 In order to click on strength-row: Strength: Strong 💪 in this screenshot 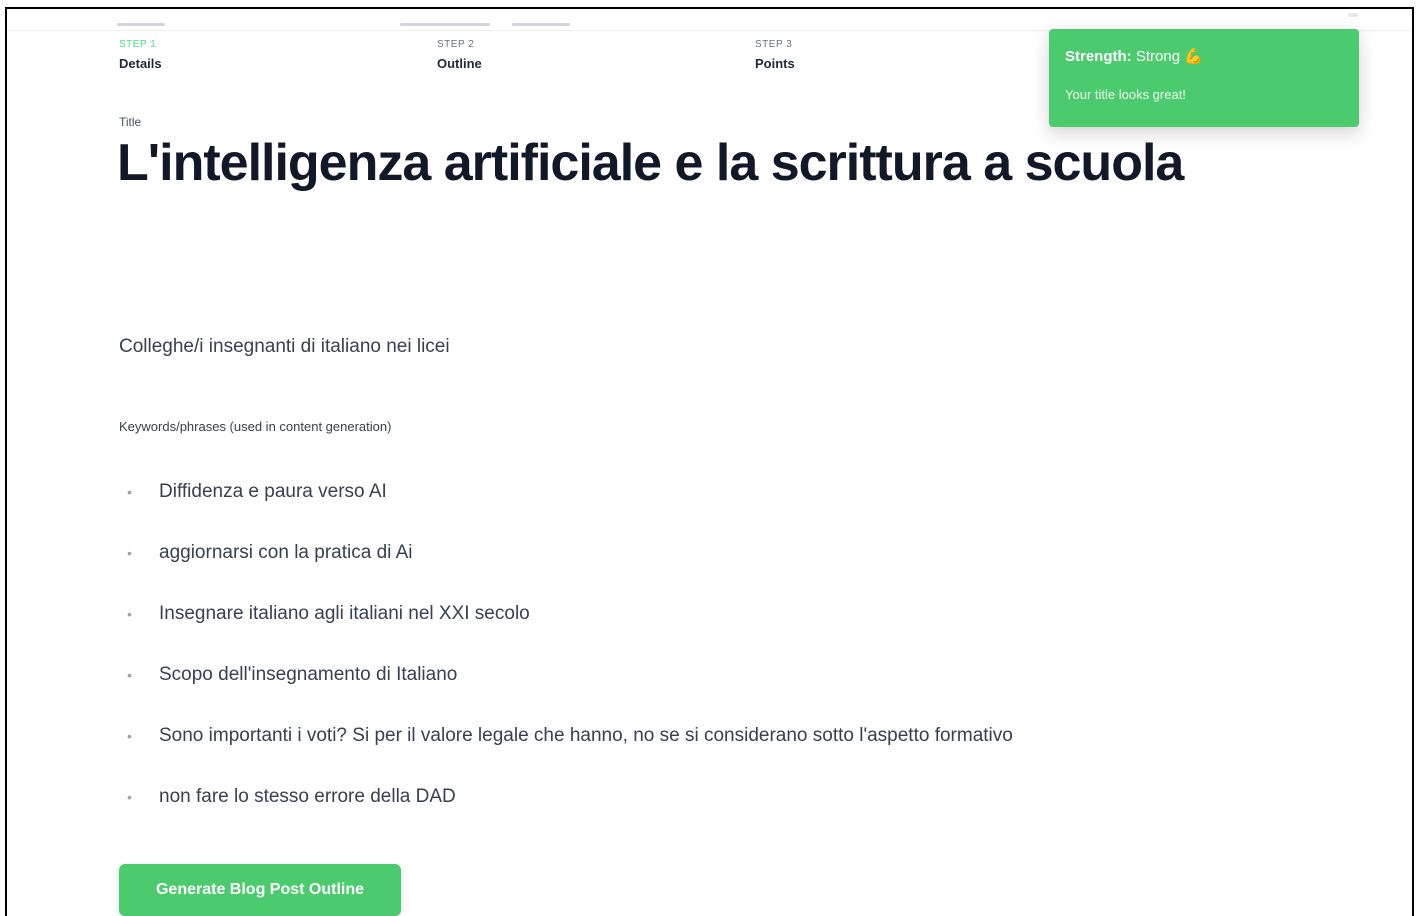, I will do `click(1204, 56)`.